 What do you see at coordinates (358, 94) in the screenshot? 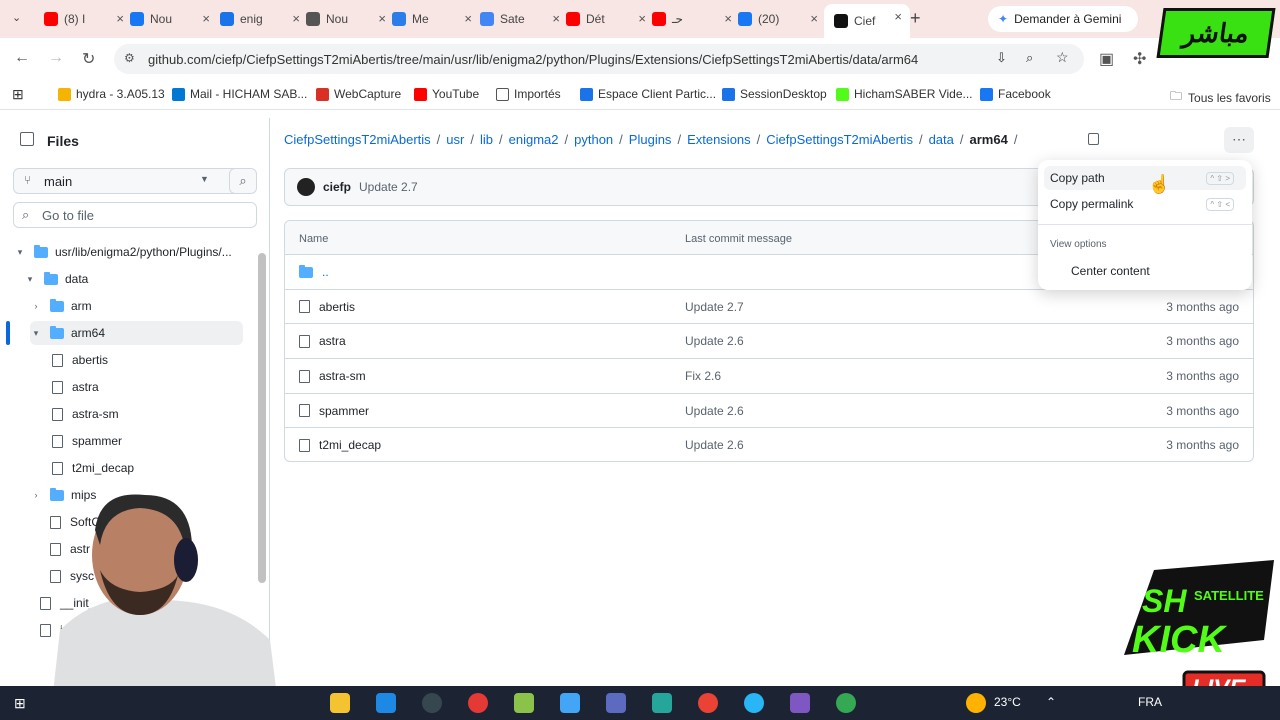
I see `bookmark-item: WebCapture` at bounding box center [358, 94].